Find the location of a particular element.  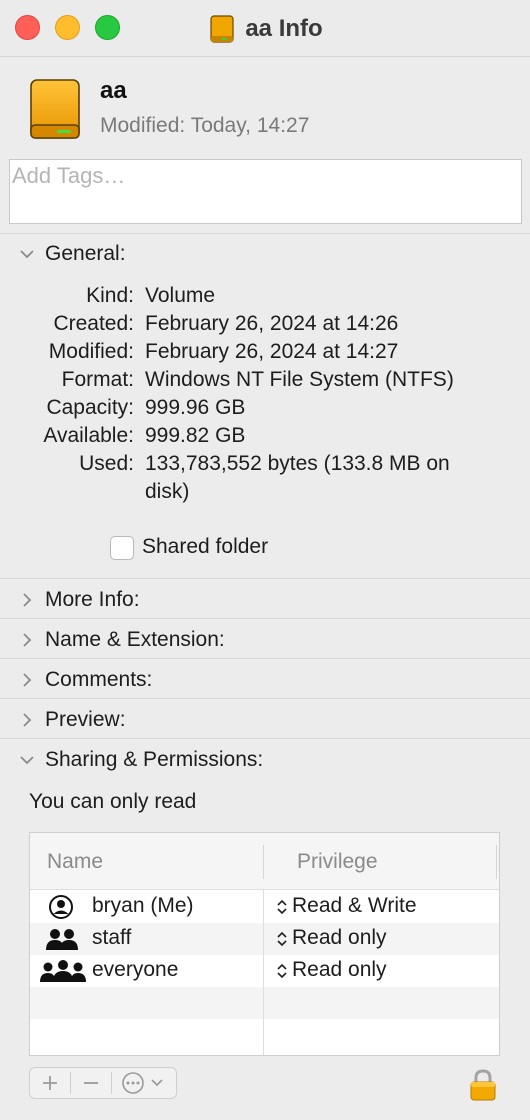

info-value: 999.96 GB is located at coordinates (195, 407).